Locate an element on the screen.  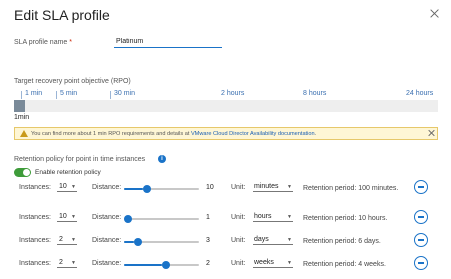
retention-toggle-label: Enable retention policy is located at coordinates (68, 172).